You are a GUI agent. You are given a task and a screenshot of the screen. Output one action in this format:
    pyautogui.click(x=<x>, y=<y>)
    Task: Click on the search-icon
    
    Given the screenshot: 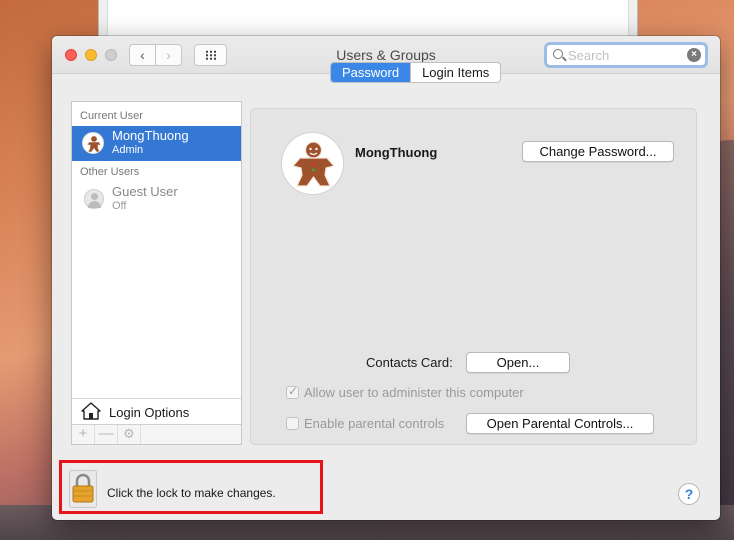 What is the action you would take?
    pyautogui.click(x=558, y=54)
    